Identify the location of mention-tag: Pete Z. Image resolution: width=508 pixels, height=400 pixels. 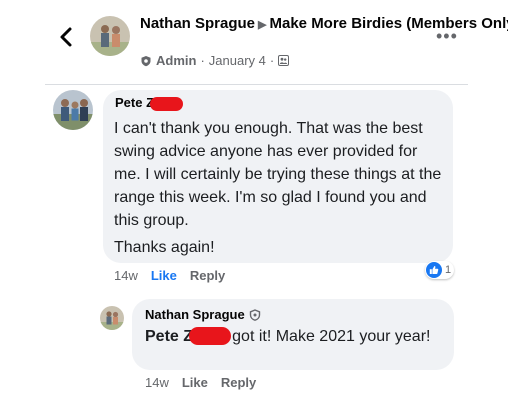
(169, 336).